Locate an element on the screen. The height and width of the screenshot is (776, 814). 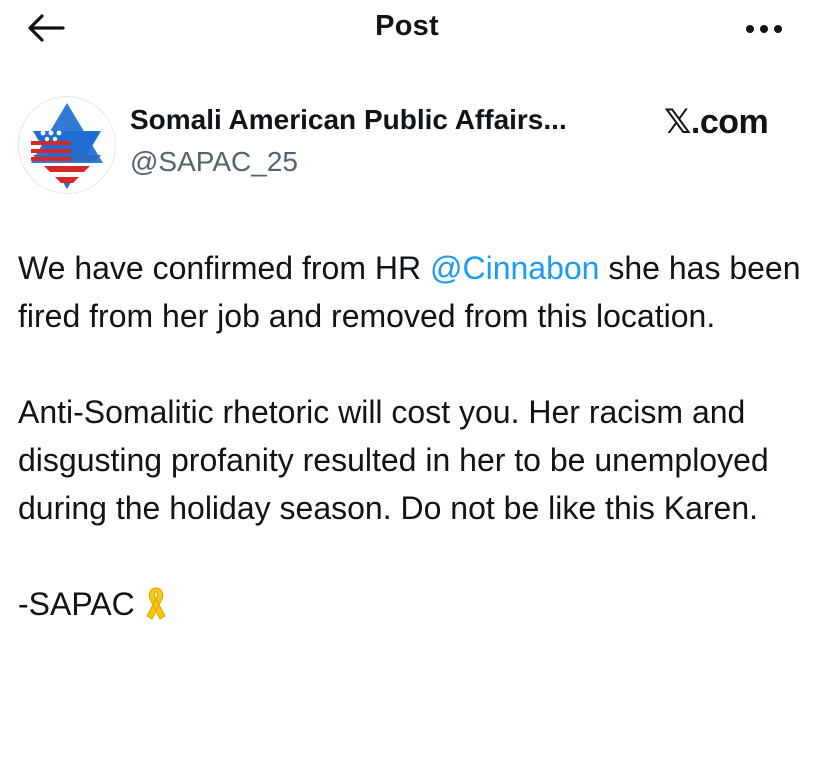
post-signature: -SAPAC is located at coordinates (413, 607).